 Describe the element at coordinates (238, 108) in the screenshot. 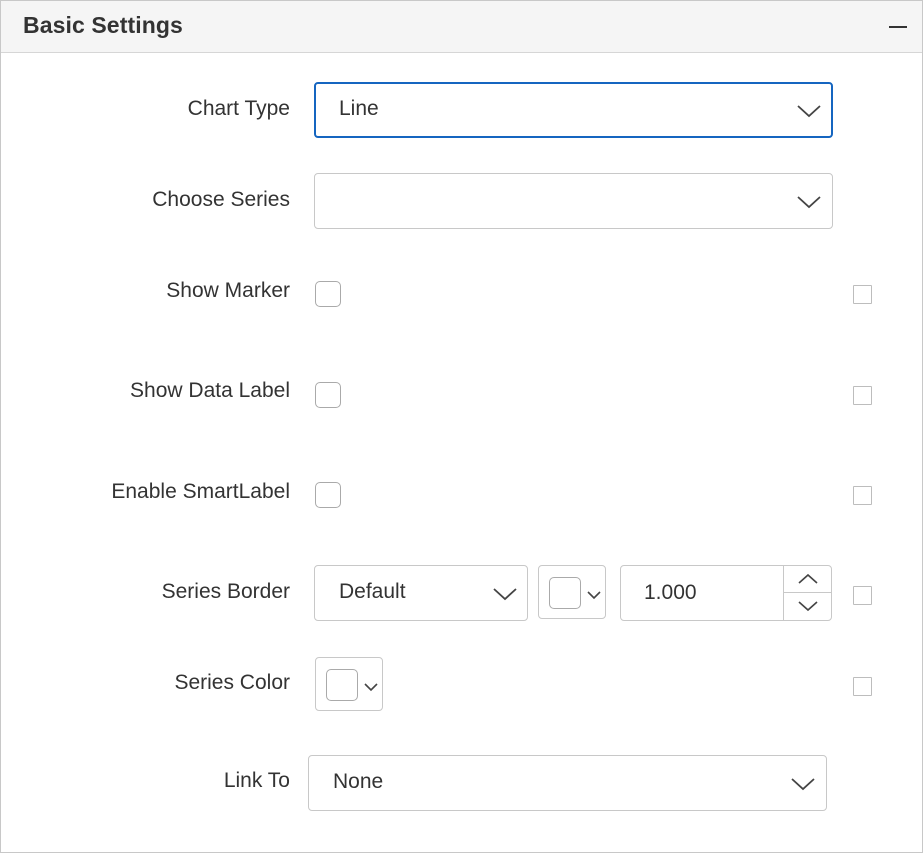

I see `chart-type-label: Chart Type` at that location.